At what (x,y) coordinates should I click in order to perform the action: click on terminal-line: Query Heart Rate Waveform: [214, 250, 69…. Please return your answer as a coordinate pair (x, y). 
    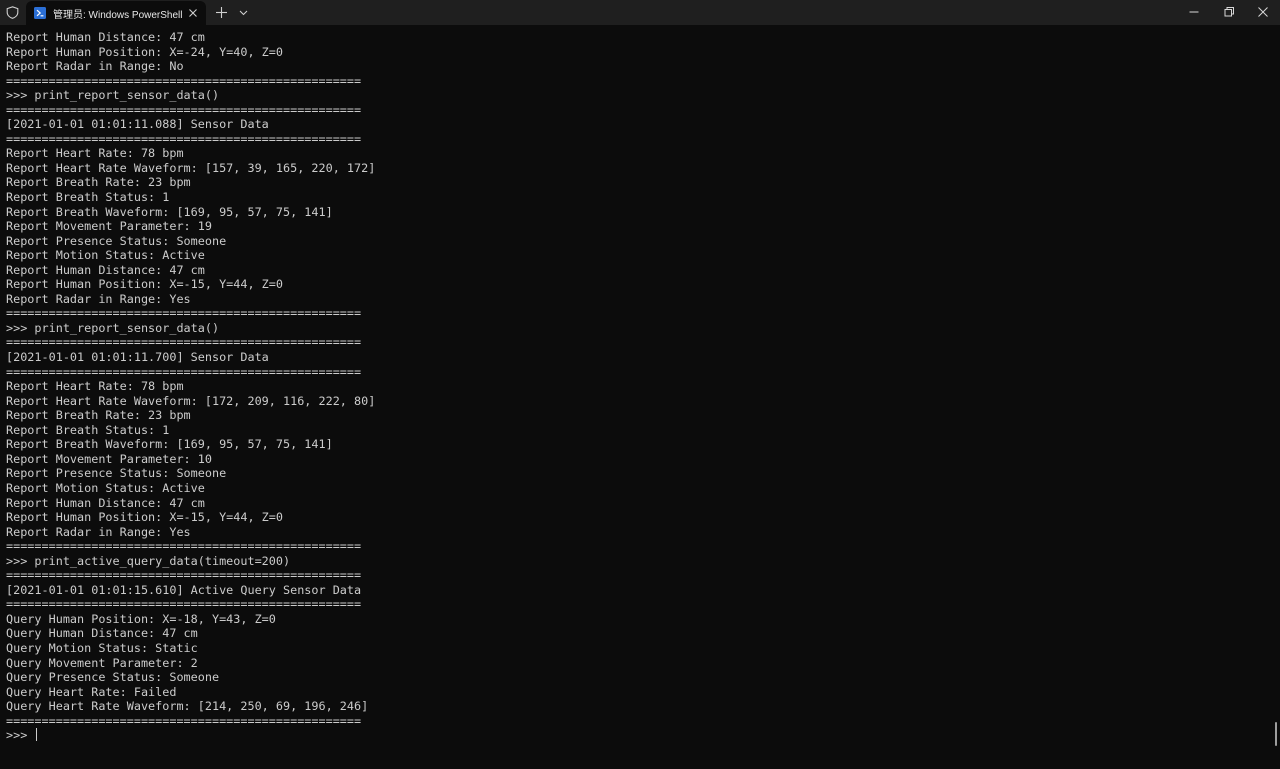
    Looking at the image, I should click on (187, 706).